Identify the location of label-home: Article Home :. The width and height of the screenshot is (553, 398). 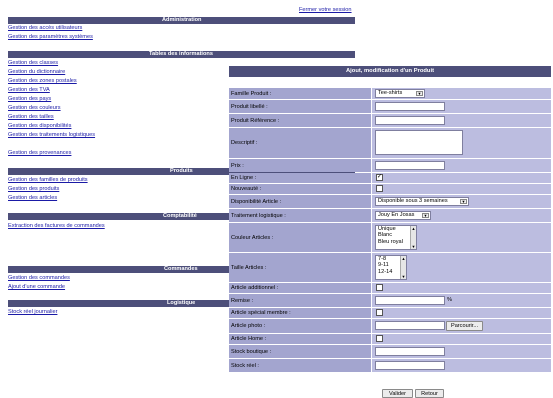
(249, 339).